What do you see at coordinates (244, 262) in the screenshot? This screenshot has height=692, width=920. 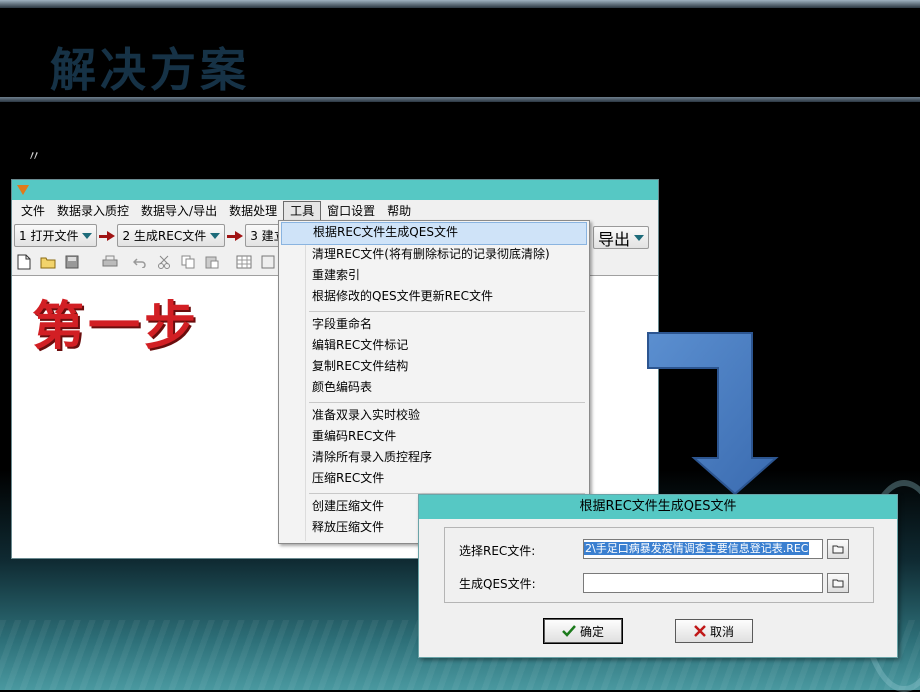 I see `grid-view-icon` at bounding box center [244, 262].